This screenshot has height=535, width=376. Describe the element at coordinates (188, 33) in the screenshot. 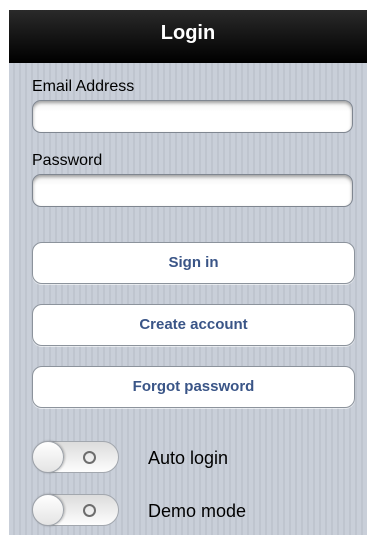

I see `page-title: Login` at that location.